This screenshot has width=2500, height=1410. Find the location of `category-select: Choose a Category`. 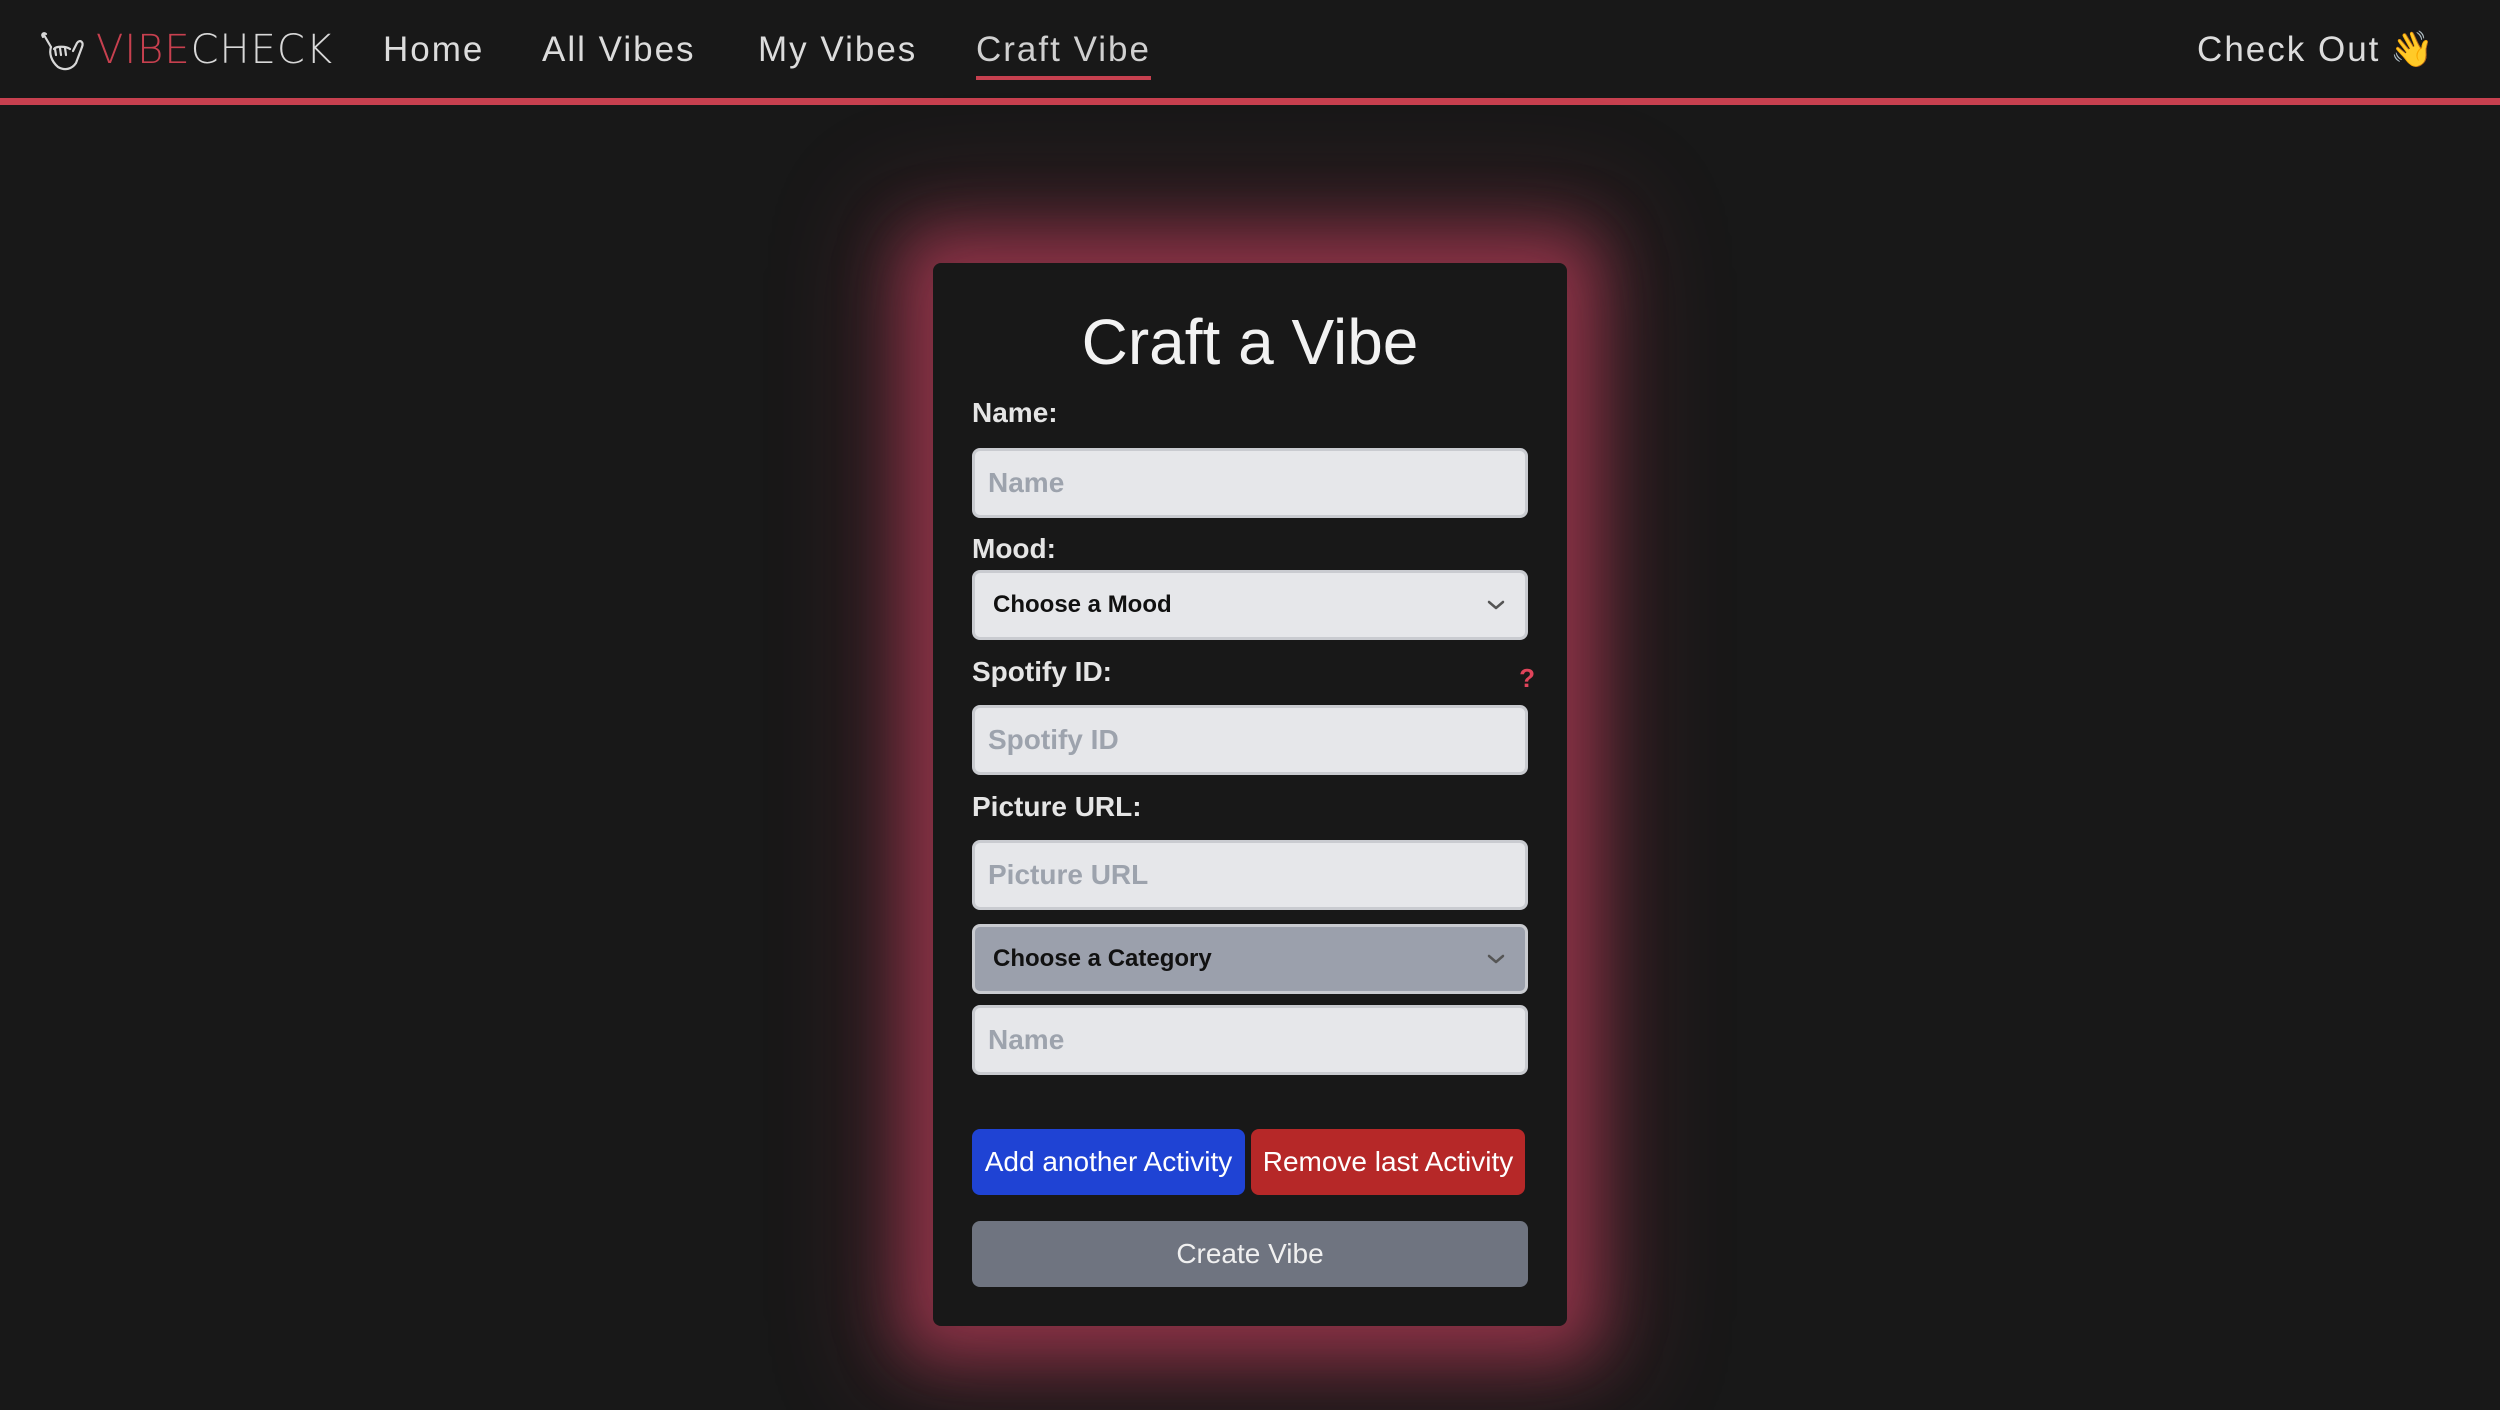

category-select: Choose a Category is located at coordinates (1250, 959).